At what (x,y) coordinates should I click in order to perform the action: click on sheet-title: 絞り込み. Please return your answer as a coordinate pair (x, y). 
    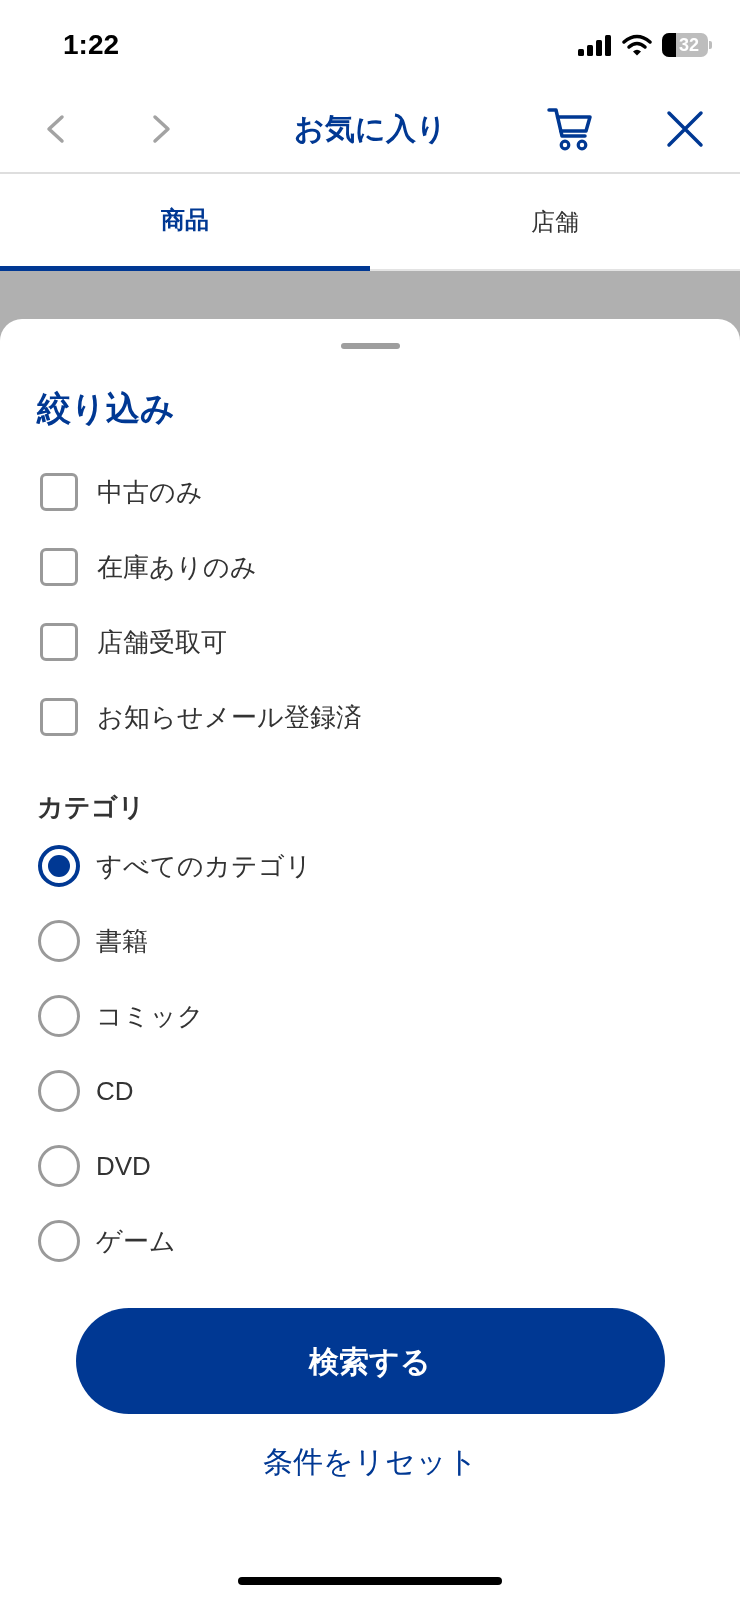
    Looking at the image, I should click on (106, 408).